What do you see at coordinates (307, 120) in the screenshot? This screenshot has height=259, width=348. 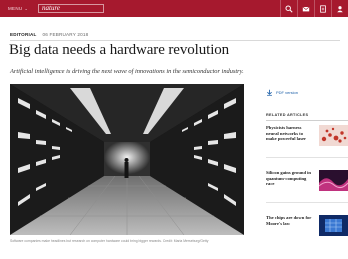 I see `related-divider` at bounding box center [307, 120].